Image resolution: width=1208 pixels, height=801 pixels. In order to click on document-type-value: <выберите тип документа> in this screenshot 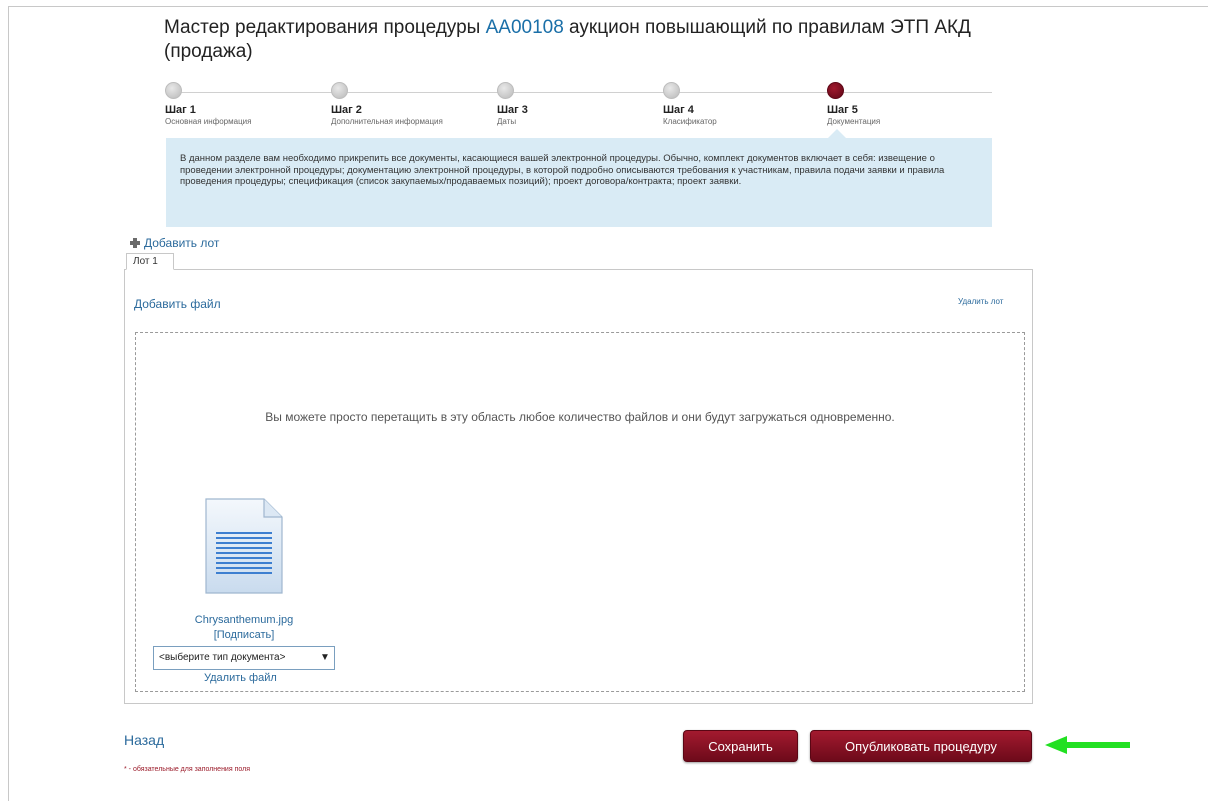, I will do `click(222, 657)`.